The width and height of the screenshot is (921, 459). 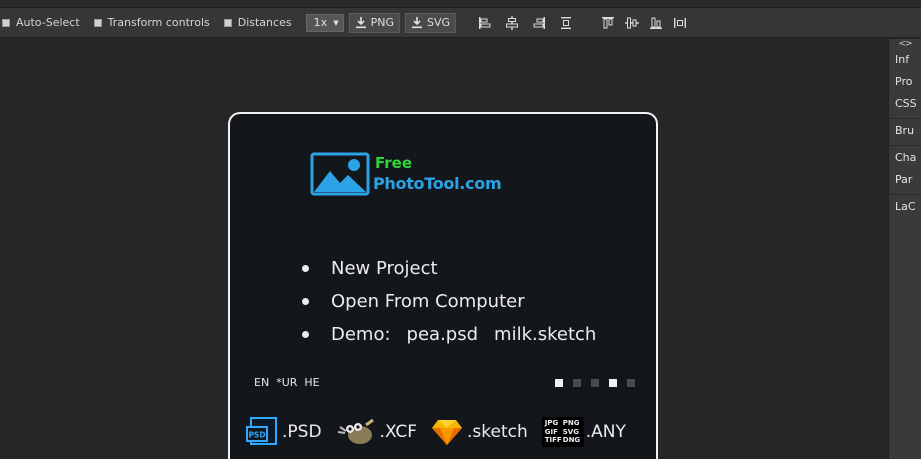 I want to click on right-panel: <> Inf Pro CSS Bru Cha Par LaC, so click(x=904, y=249).